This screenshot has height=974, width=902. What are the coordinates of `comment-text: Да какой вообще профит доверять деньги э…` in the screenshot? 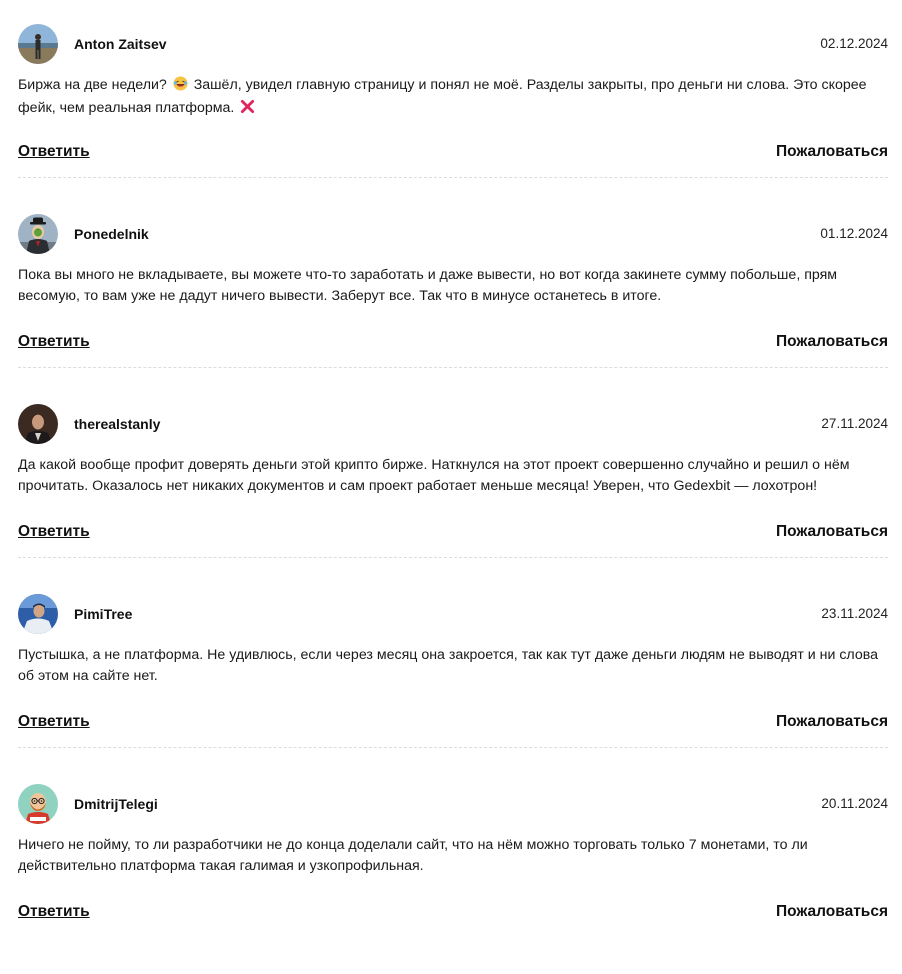 It's located at (434, 475).